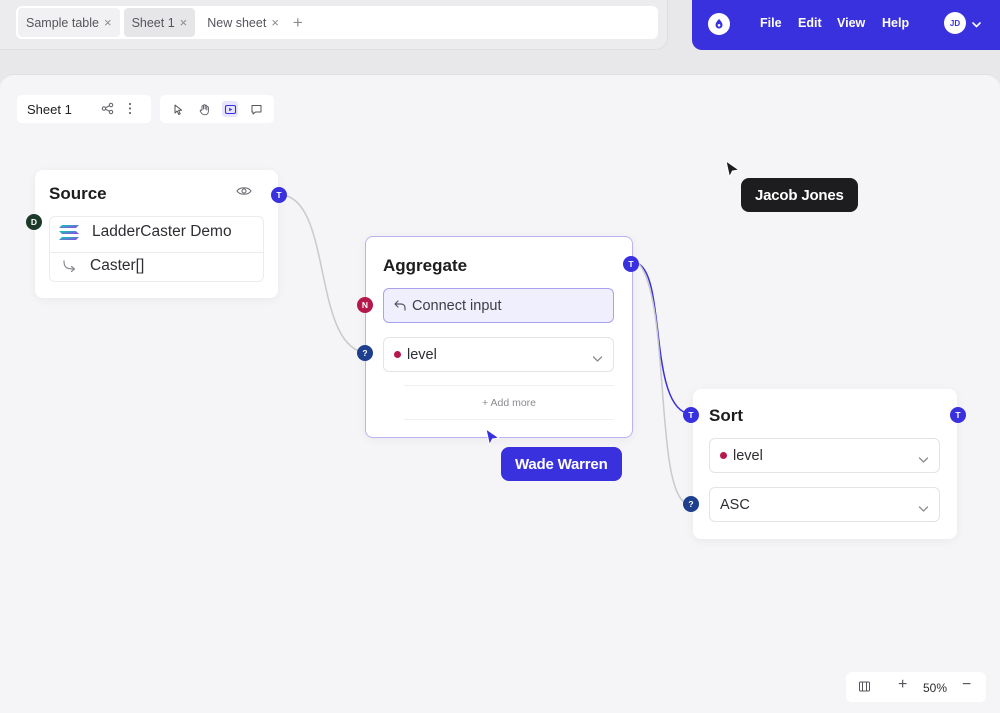 The image size is (1000, 713). Describe the element at coordinates (691, 504) in the screenshot. I see `sort-port-optional: ?` at that location.